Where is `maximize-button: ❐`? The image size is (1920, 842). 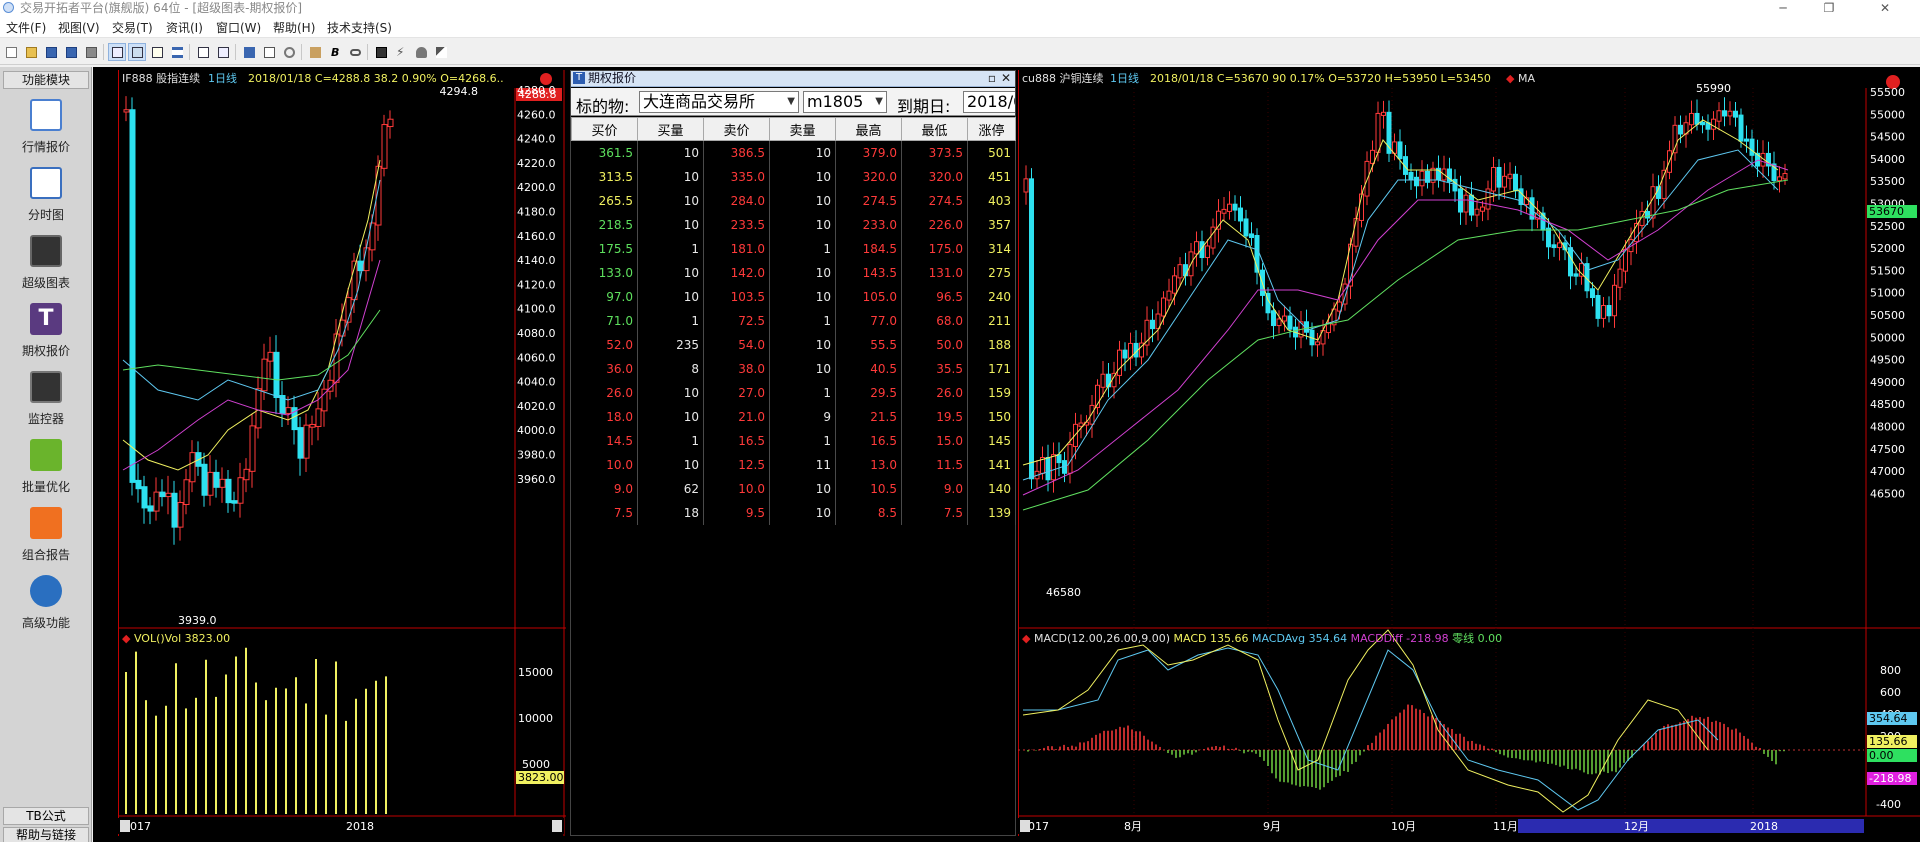 maximize-button: ❐ is located at coordinates (1829, 8).